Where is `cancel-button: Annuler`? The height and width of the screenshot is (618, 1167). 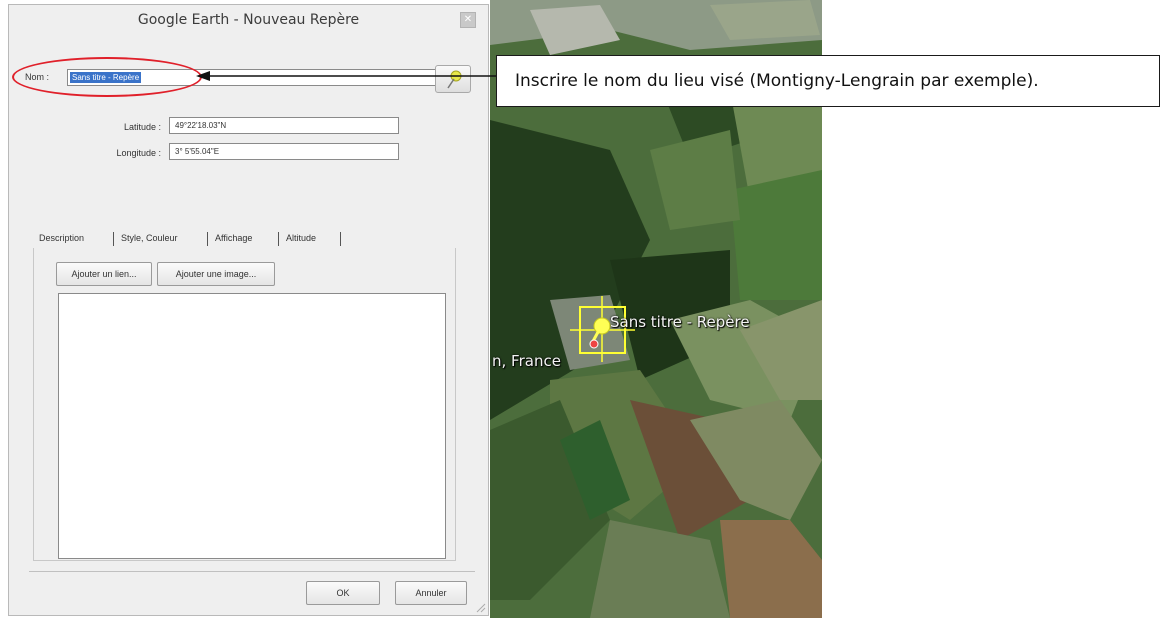
cancel-button: Annuler is located at coordinates (431, 593).